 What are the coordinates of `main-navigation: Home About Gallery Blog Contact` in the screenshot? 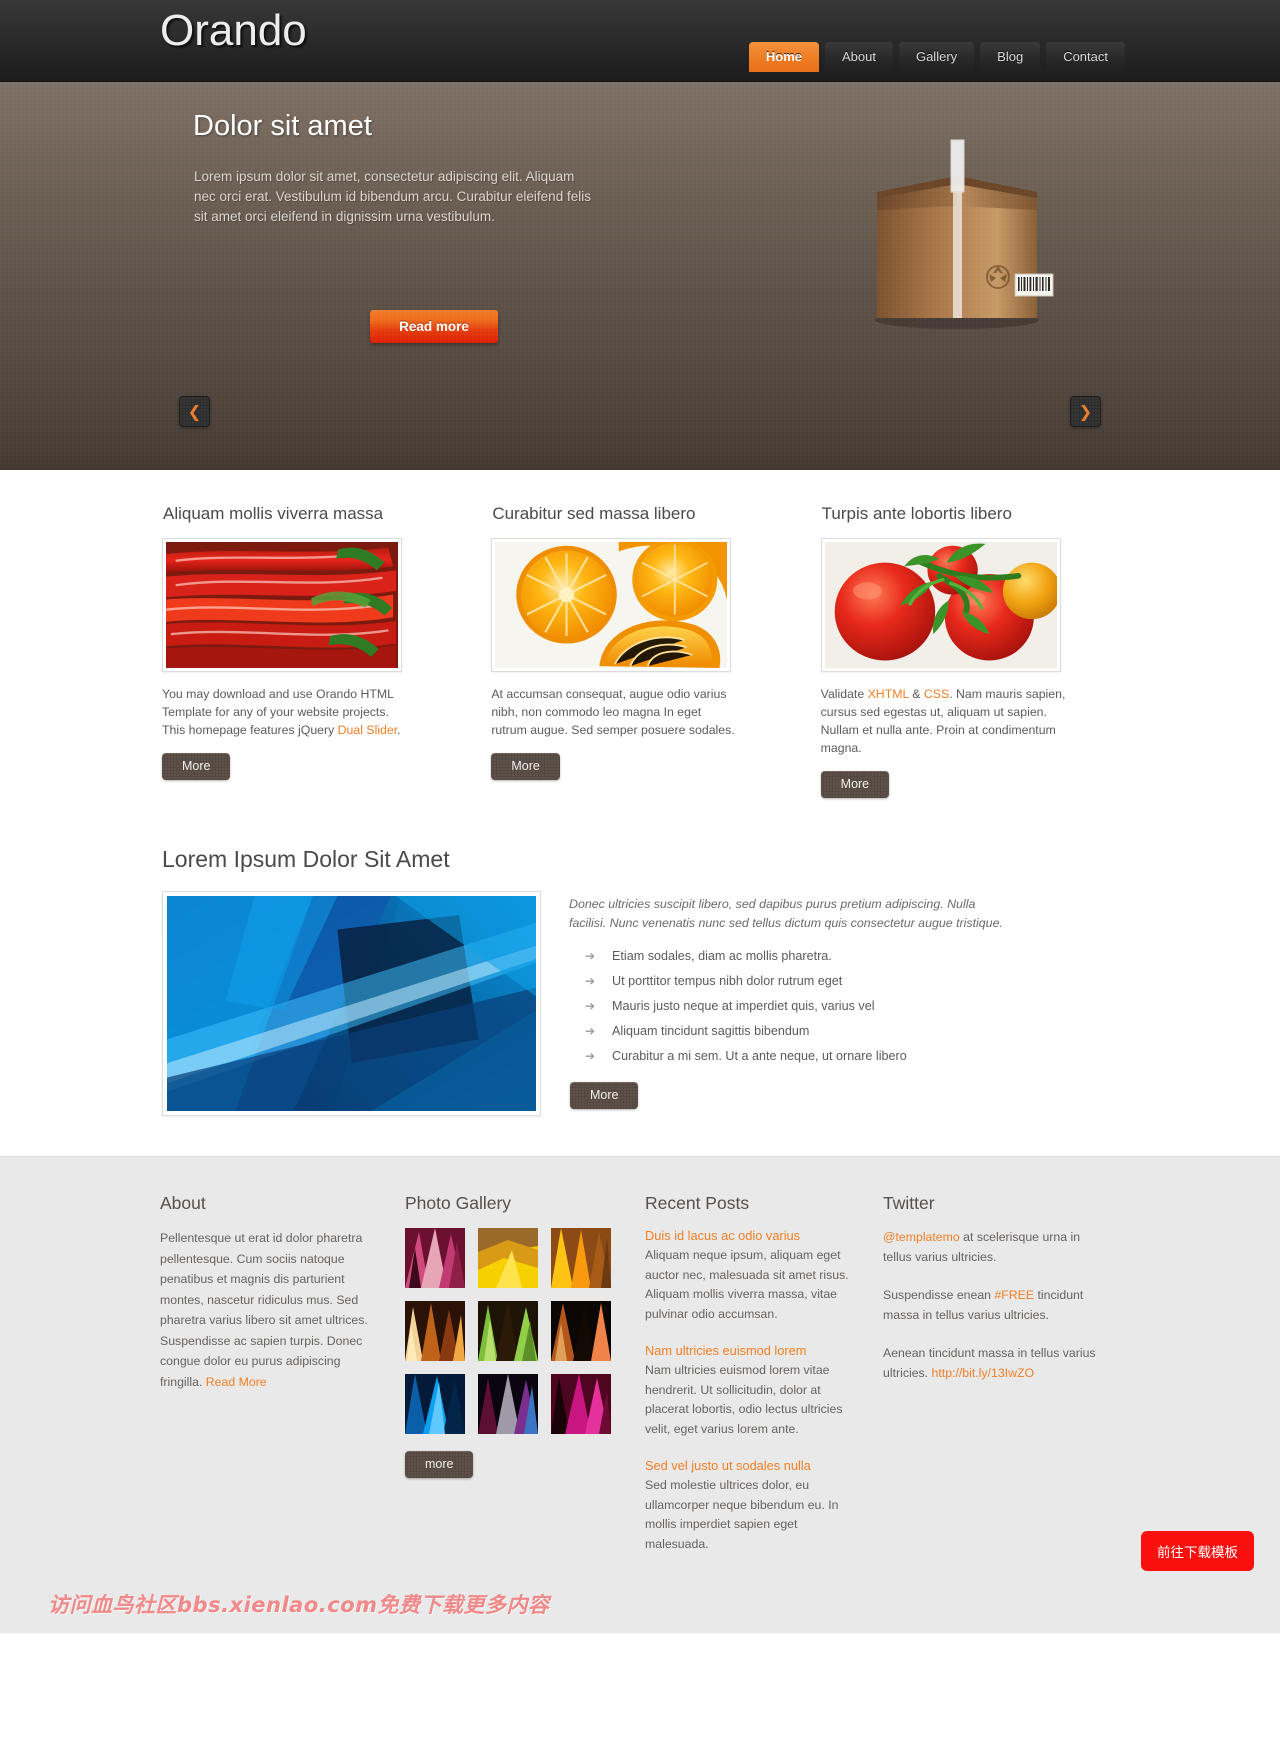 It's located at (936, 57).